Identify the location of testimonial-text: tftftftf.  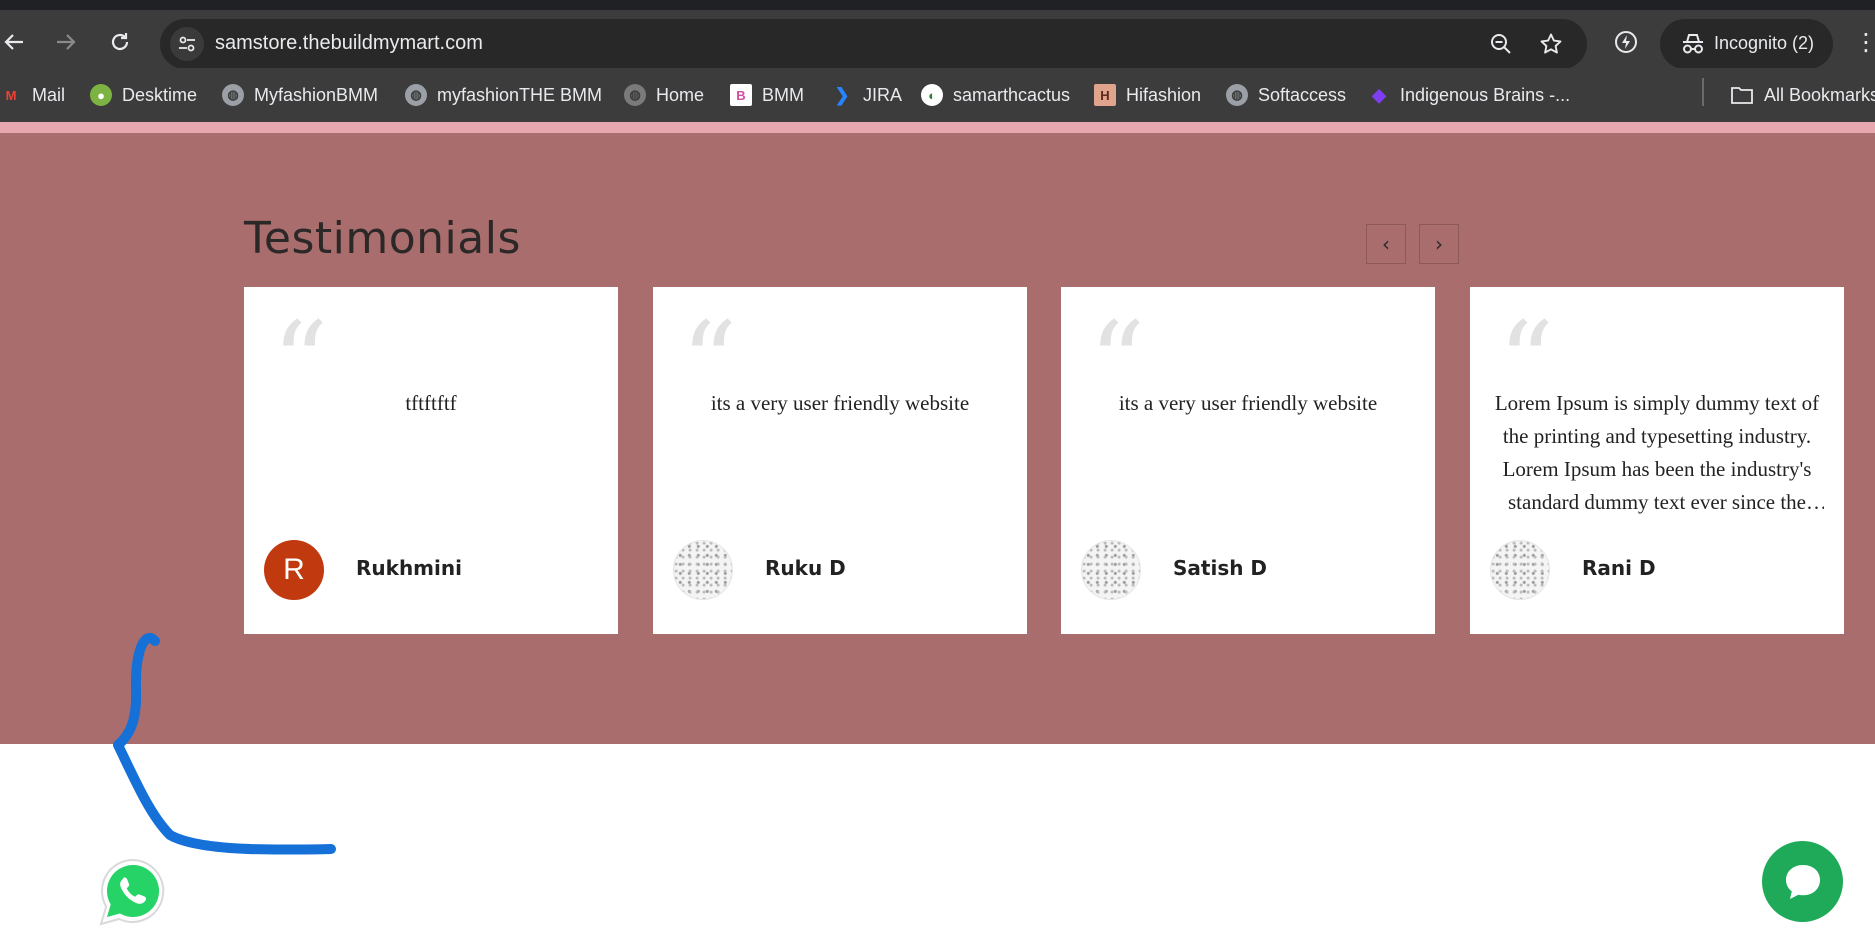
(431, 403).